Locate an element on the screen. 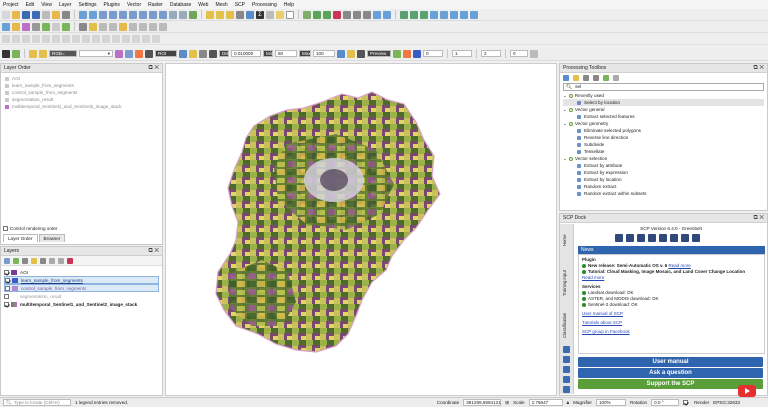 This screenshot has height=407, width=768. scp-run-icon is located at coordinates (397, 53).